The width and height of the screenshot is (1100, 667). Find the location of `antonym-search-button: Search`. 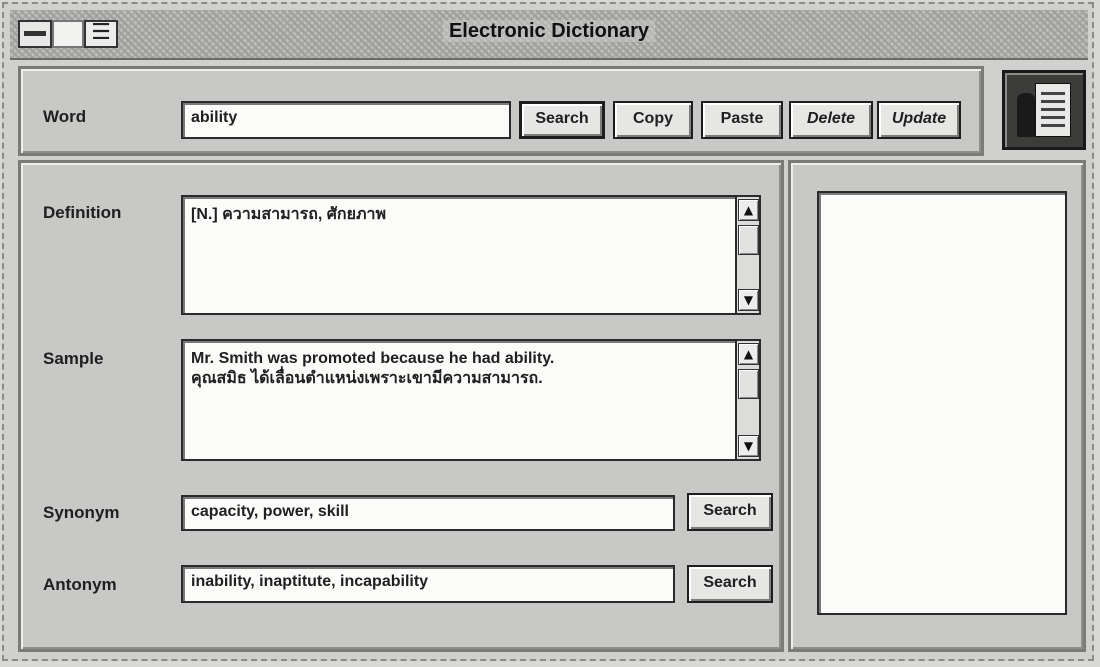

antonym-search-button: Search is located at coordinates (730, 584).